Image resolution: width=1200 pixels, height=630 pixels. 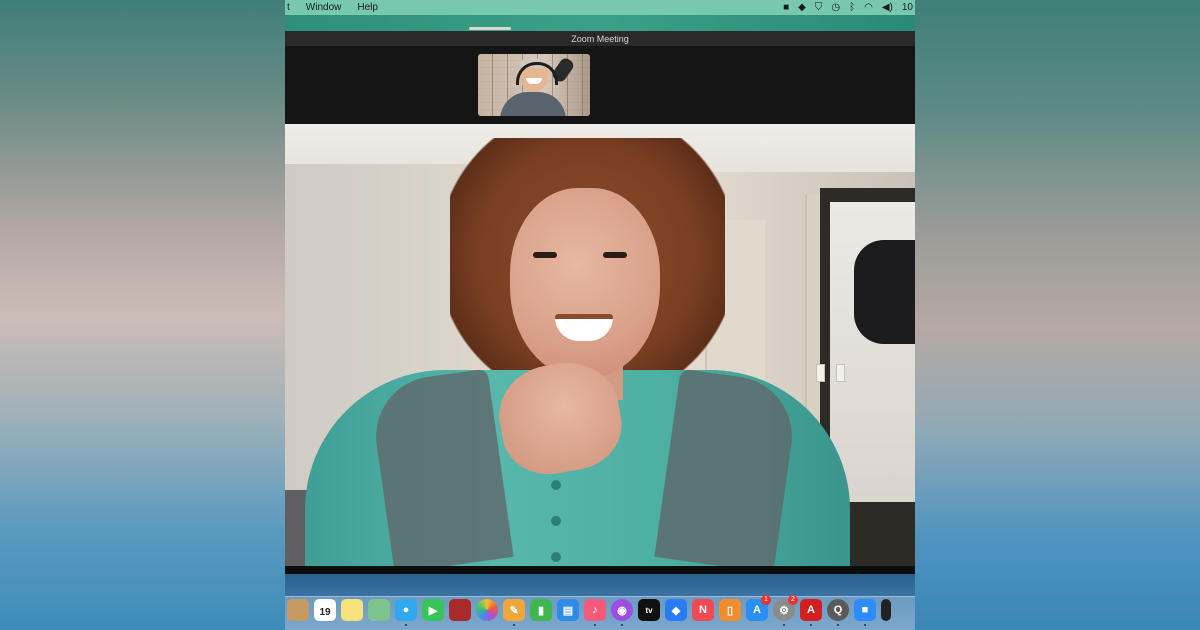 What do you see at coordinates (600, 7) in the screenshot?
I see `menu-bar: t Window Help ■ ◆ ⛉ ◷ ᛒ ◠ ◀) 10` at bounding box center [600, 7].